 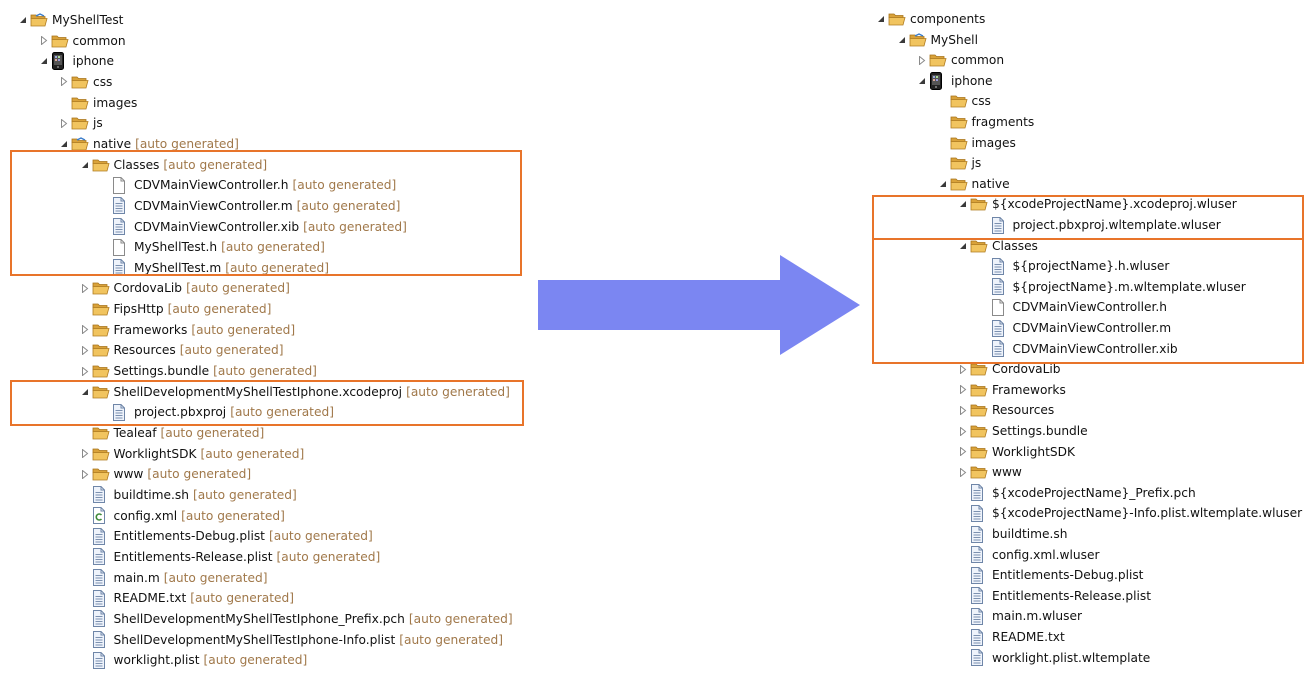 What do you see at coordinates (40, 20) in the screenshot?
I see `project-folder-icon` at bounding box center [40, 20].